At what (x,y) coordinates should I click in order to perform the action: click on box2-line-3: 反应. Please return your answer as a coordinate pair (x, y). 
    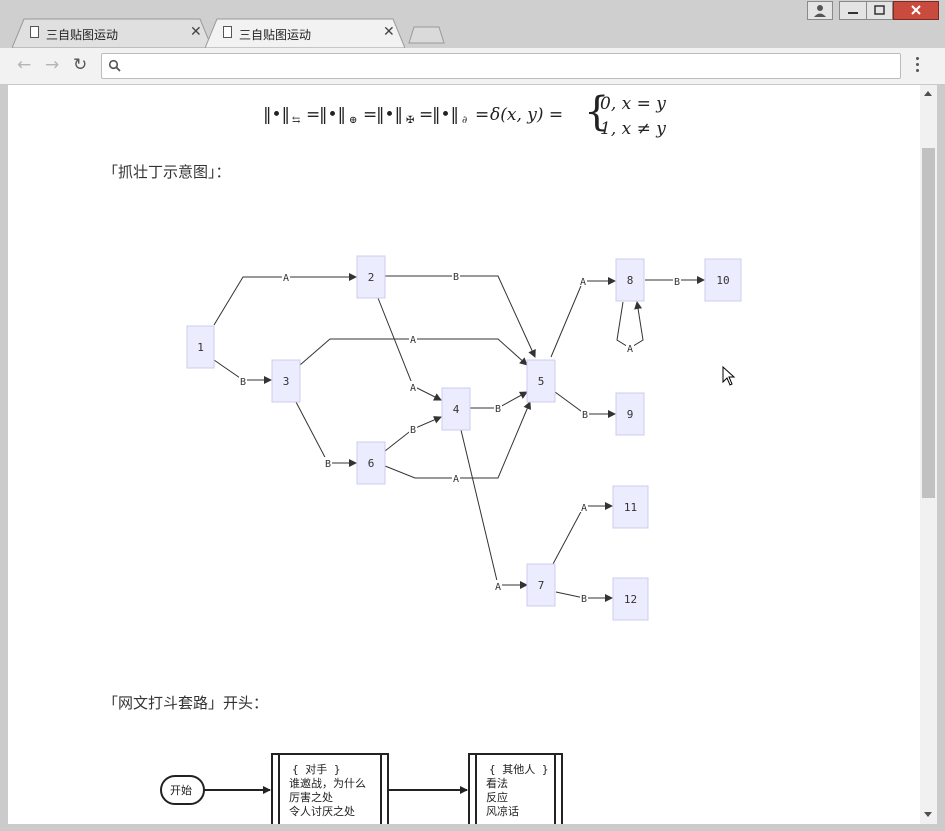
    Looking at the image, I should click on (497, 797).